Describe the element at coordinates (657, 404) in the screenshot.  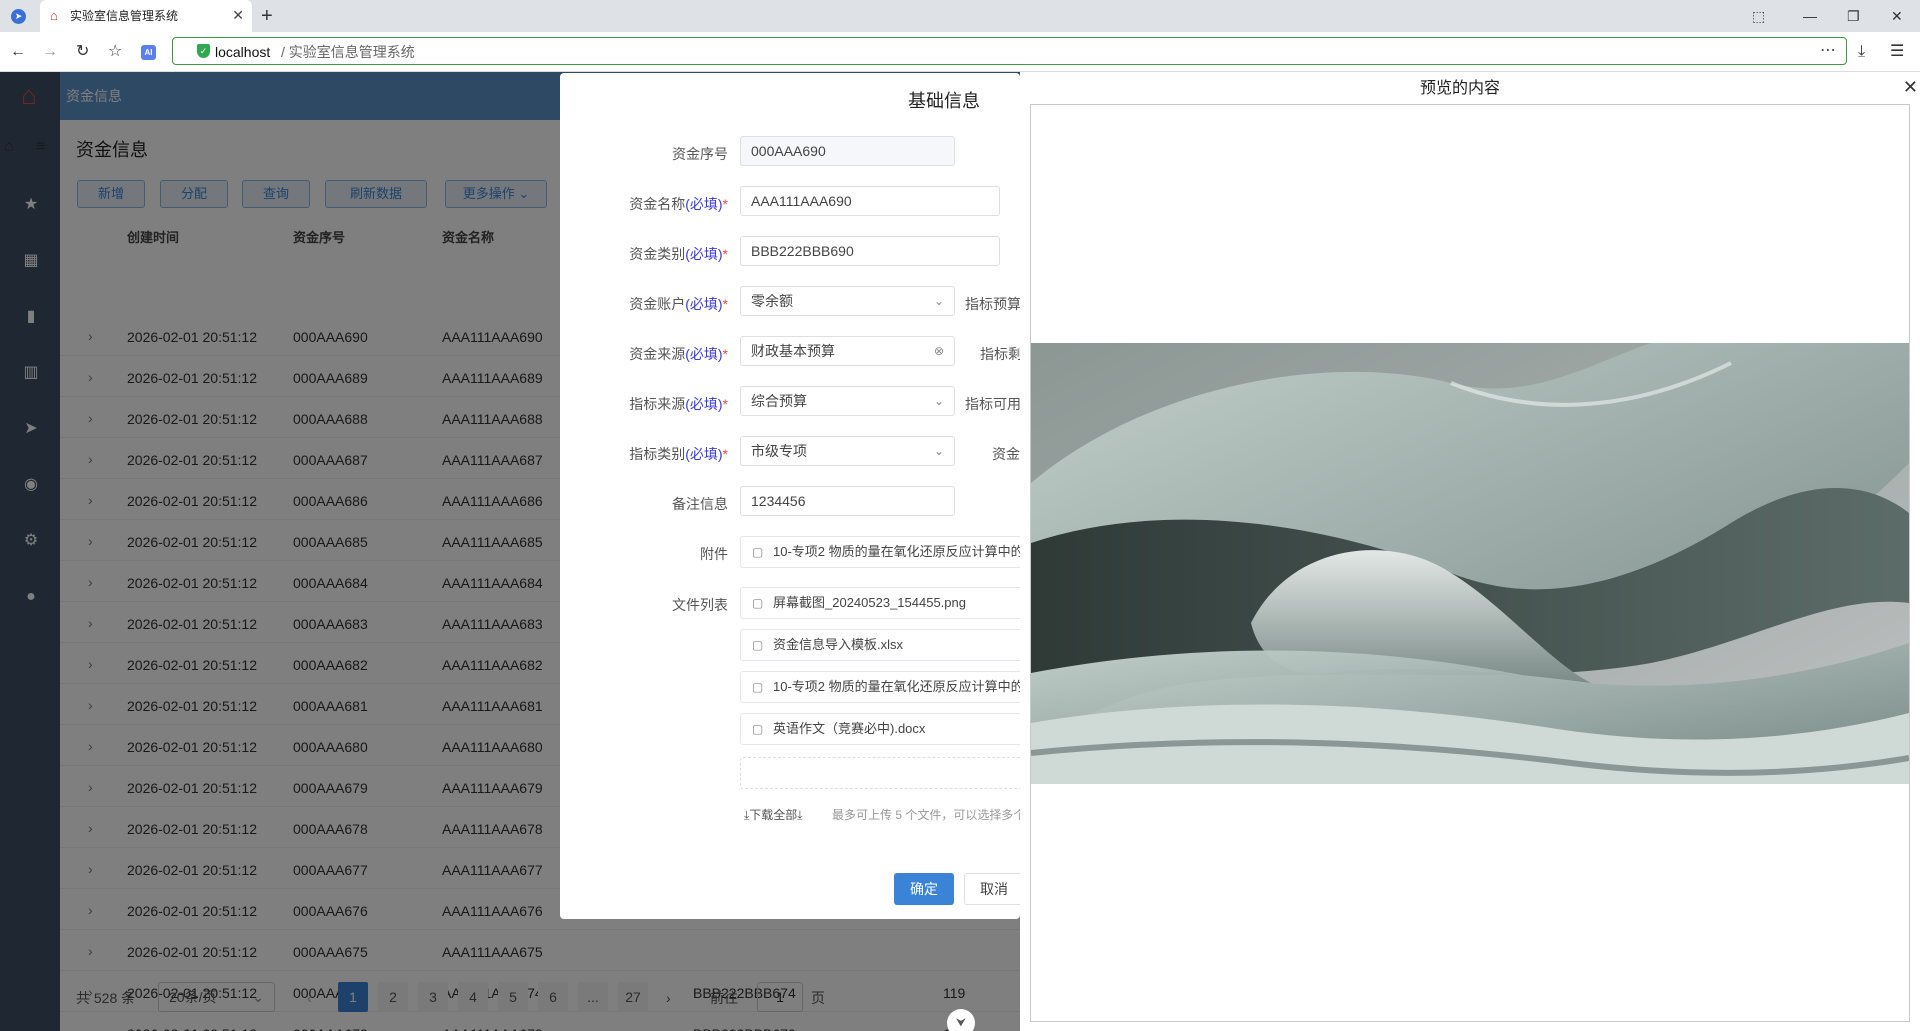
I see `field-label-text: 指标来源` at that location.